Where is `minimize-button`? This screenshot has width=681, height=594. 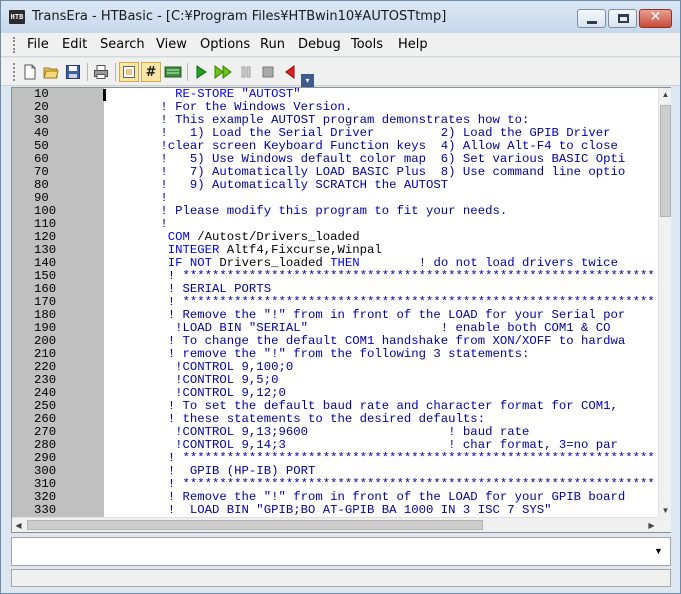
minimize-button is located at coordinates (591, 18).